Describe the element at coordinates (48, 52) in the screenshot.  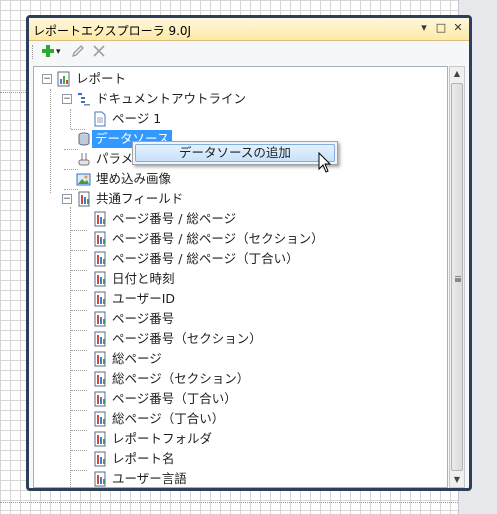
I see `plus-icon` at that location.